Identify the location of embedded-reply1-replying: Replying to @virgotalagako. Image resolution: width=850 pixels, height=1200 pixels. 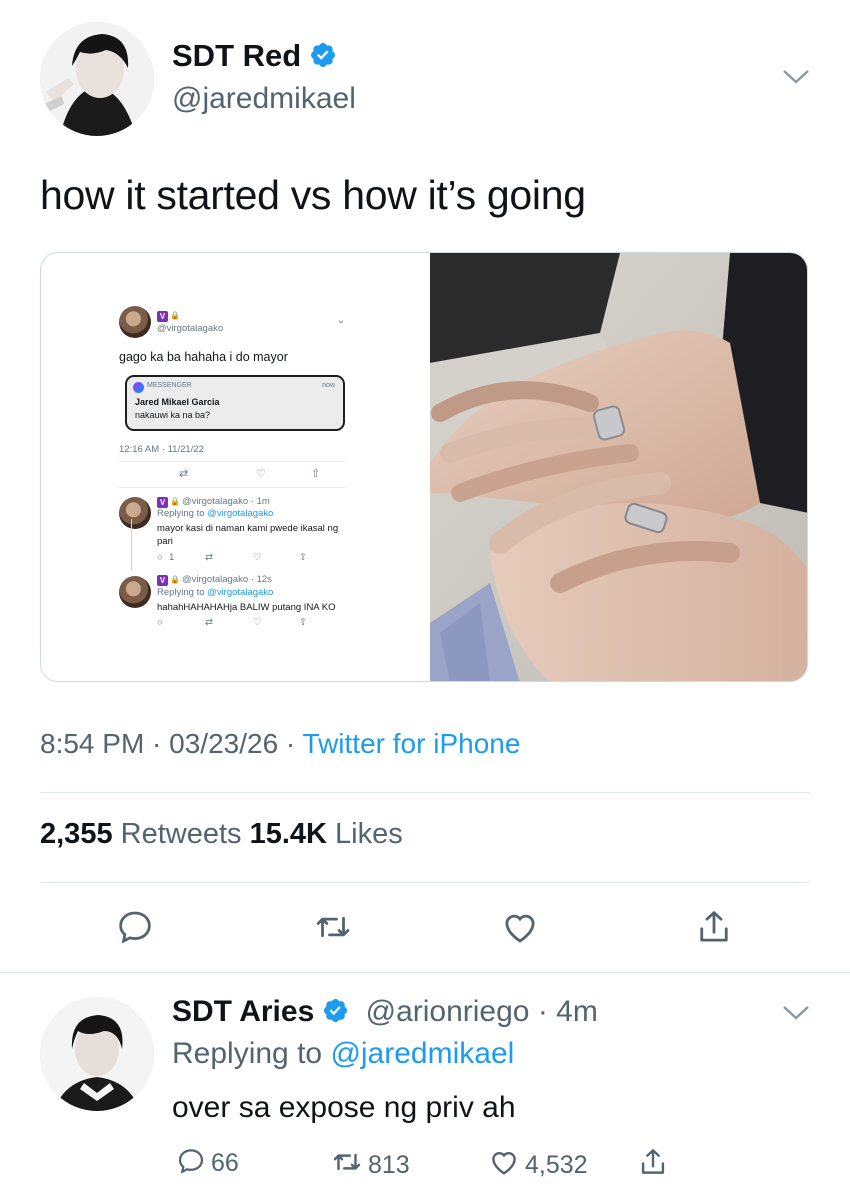
(215, 513).